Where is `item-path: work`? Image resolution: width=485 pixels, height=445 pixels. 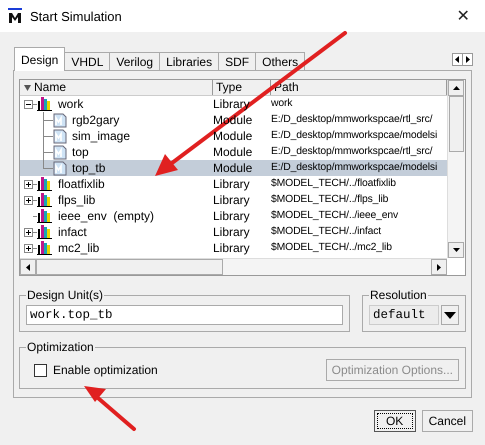
item-path: work is located at coordinates (282, 104).